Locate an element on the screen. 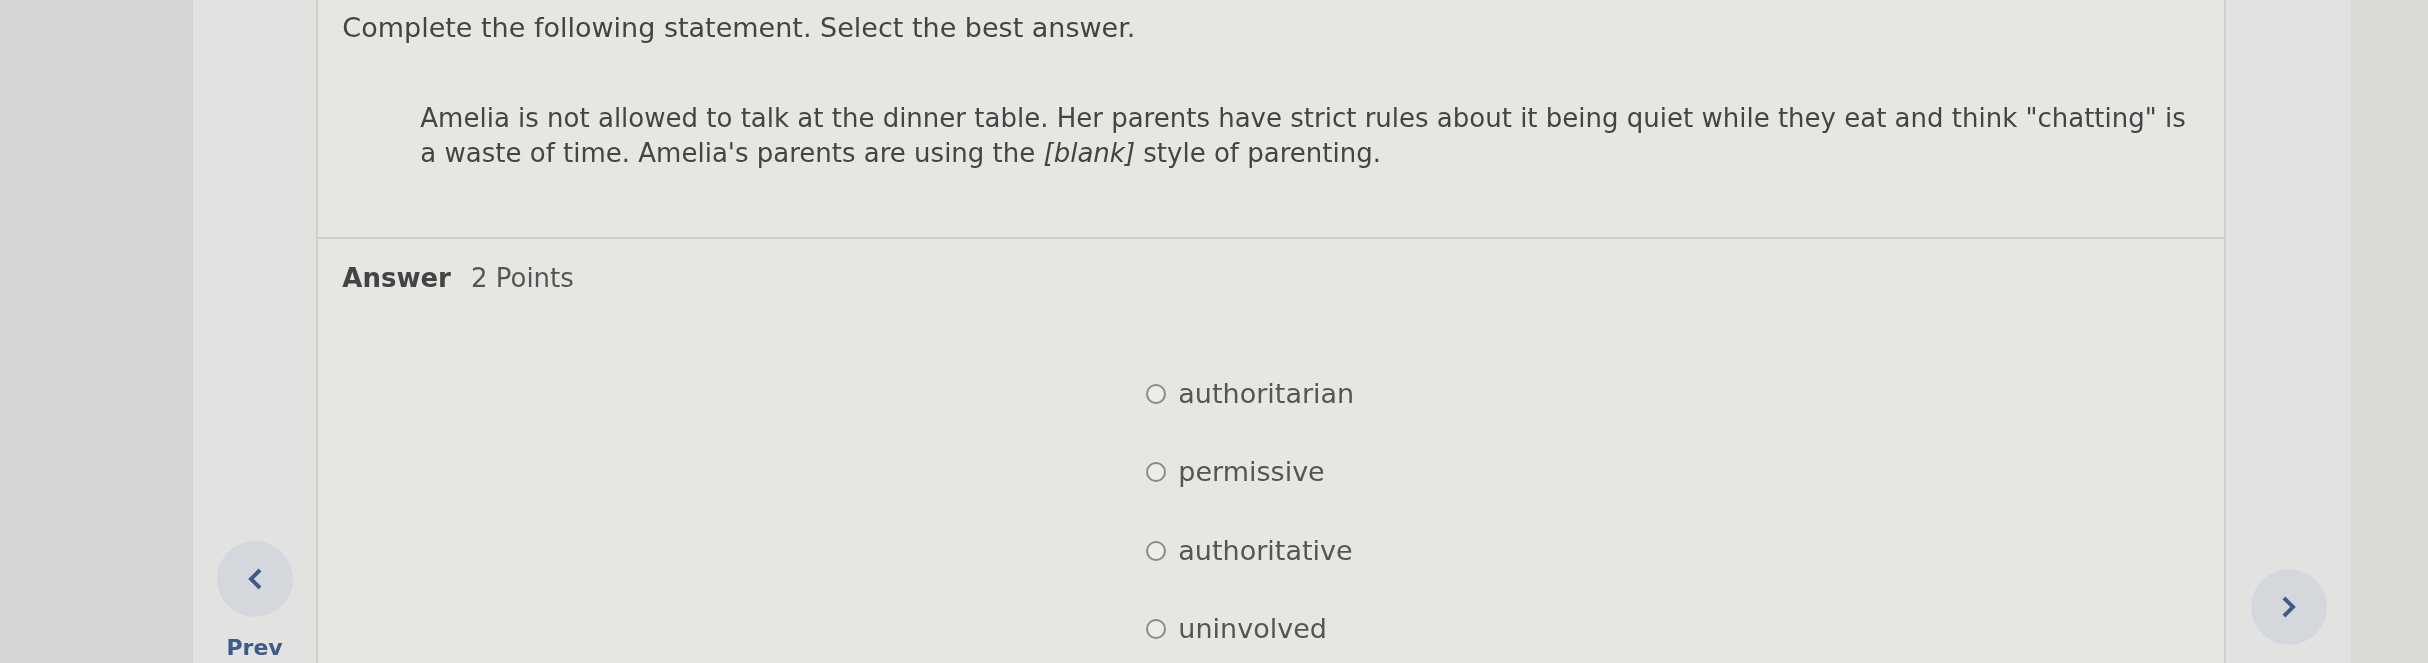 The image size is (2428, 663). answer-label: Answer is located at coordinates (396, 278).